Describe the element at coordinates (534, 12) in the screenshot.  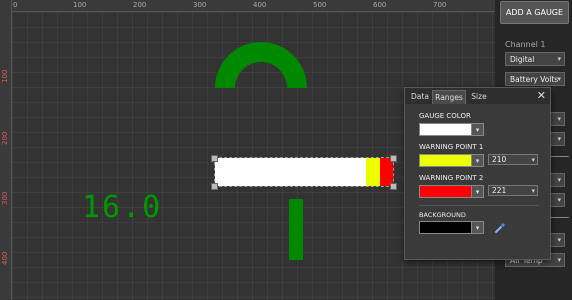
I see `add-gauge-button: ADD A GAUGE` at that location.